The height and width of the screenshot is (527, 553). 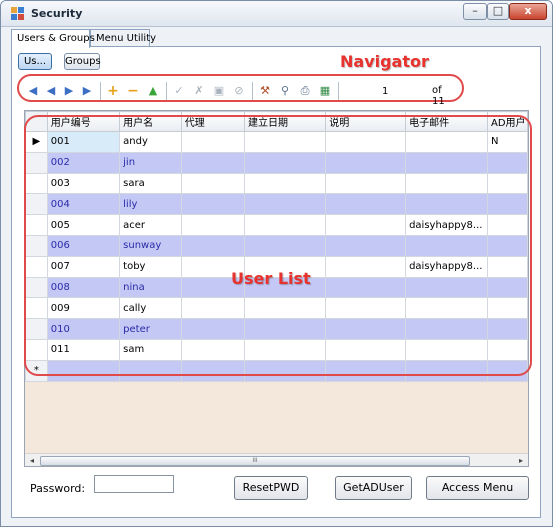 What do you see at coordinates (373, 488) in the screenshot?
I see `get-ad-user-button: GetADUser` at bounding box center [373, 488].